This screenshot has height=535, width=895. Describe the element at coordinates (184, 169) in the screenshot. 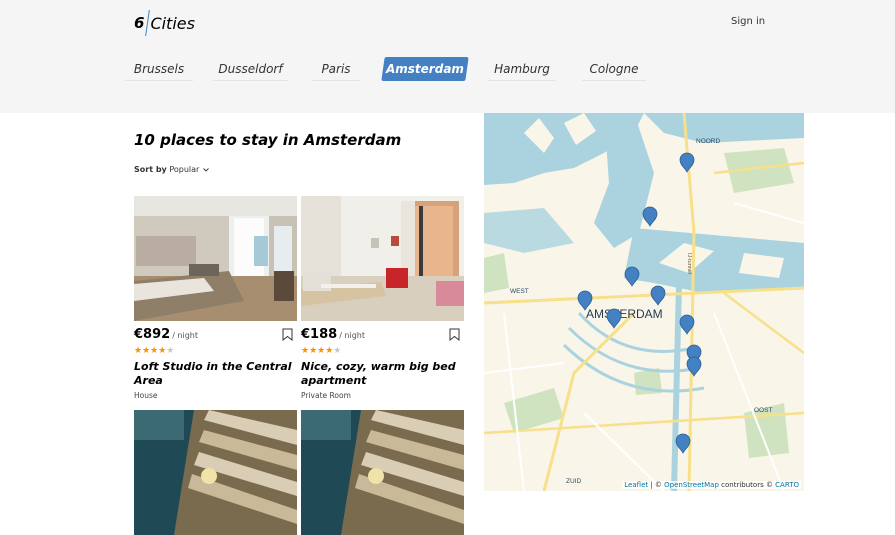

I see `sort-value: Popular` at that location.